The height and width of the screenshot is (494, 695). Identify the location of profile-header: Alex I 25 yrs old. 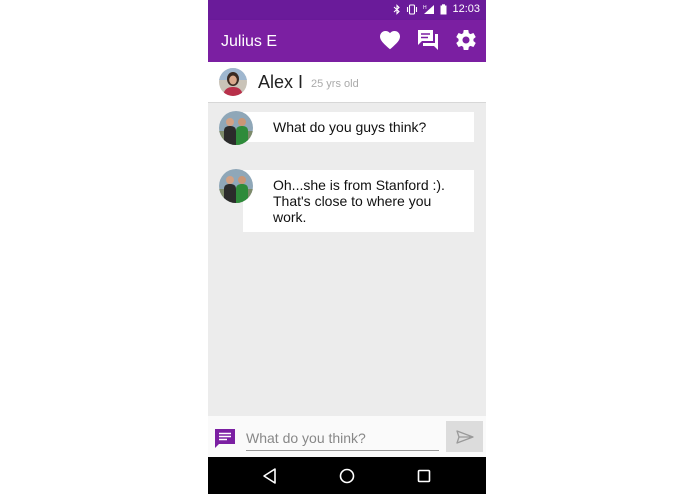
(347, 82).